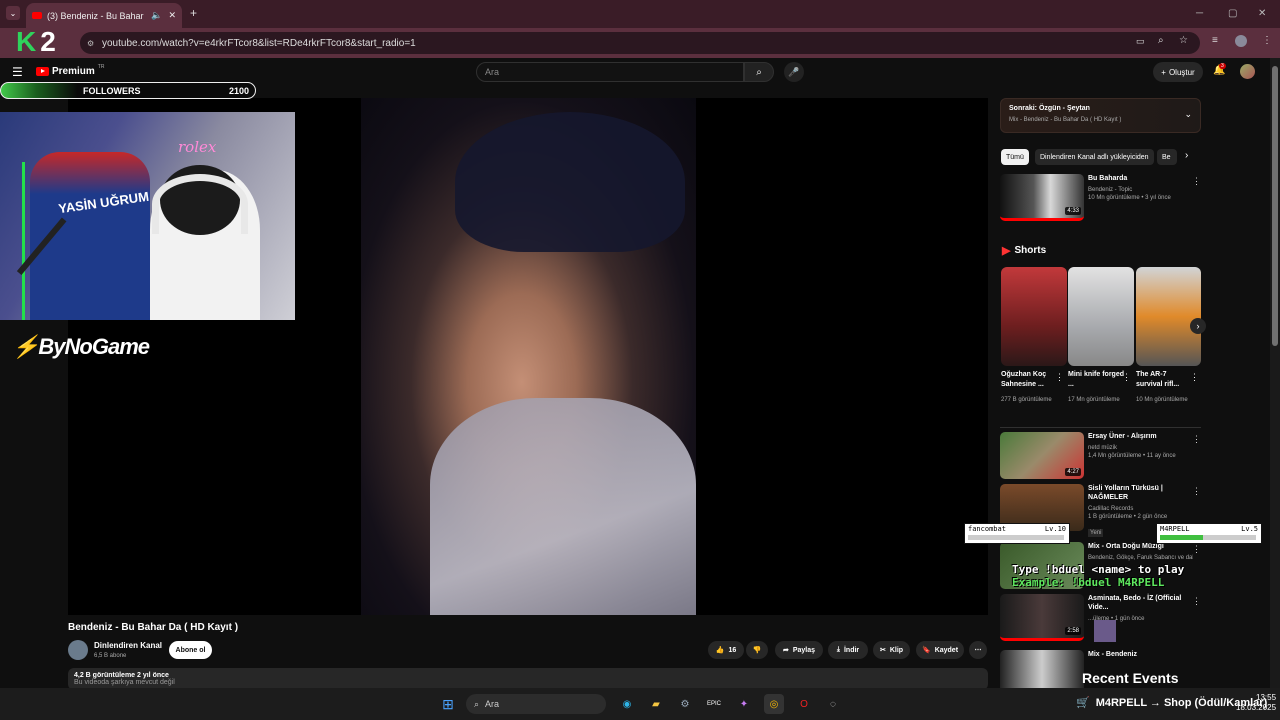 This screenshot has width=1280, height=720. What do you see at coordinates (1247, 71) in the screenshot?
I see `account-avatar` at bounding box center [1247, 71].